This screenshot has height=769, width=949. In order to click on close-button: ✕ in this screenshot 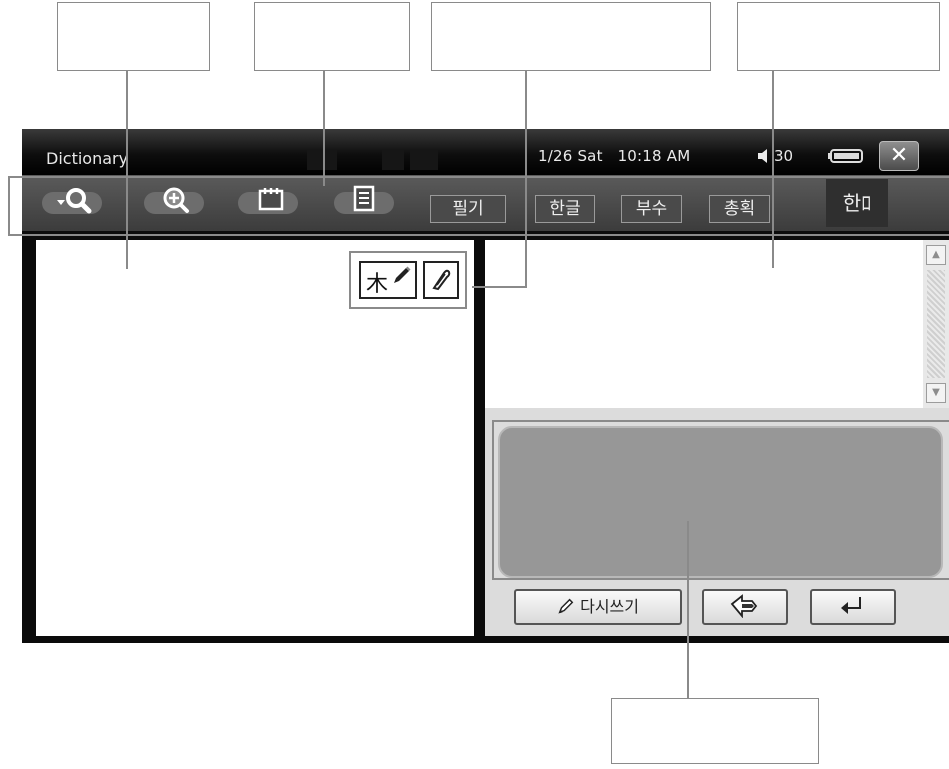, I will do `click(899, 156)`.